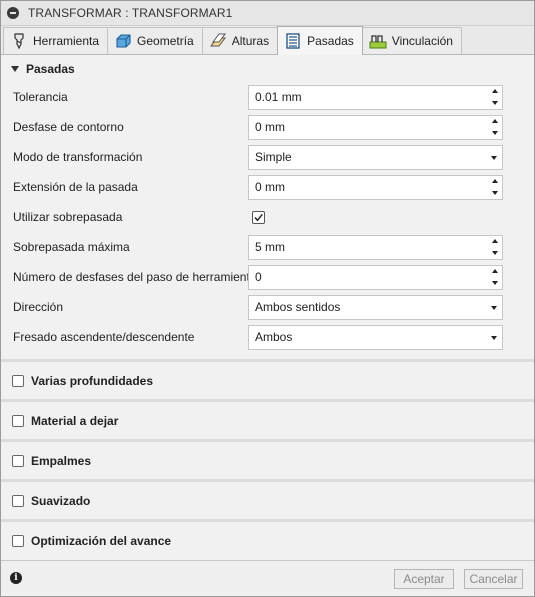 The width and height of the screenshot is (535, 597). Describe the element at coordinates (495, 187) in the screenshot. I see `pass-extension-spinner` at that location.